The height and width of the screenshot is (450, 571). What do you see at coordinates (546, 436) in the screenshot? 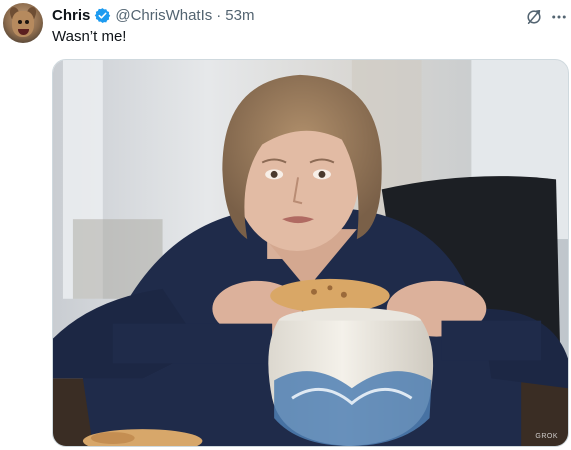
I see `grok-watermark: GROK` at bounding box center [546, 436].